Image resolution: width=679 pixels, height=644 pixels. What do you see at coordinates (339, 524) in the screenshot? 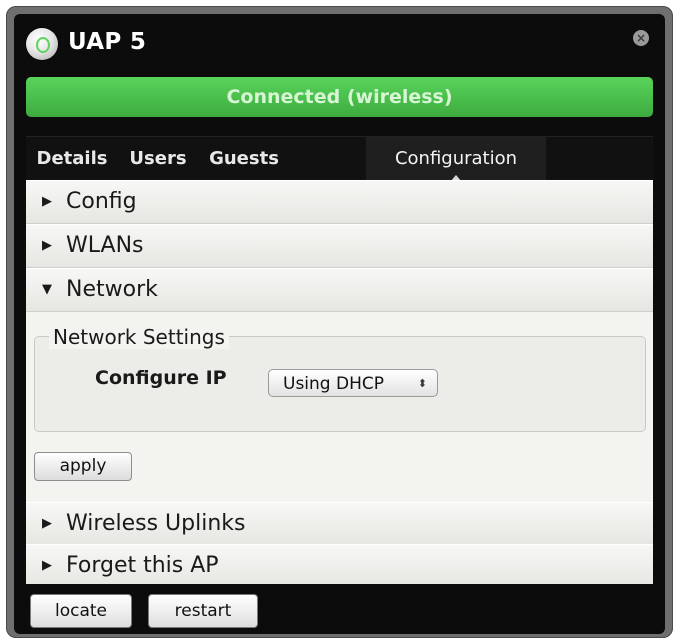
I see `section-wireless-uplinks: ▶ Wireless Uplinks` at bounding box center [339, 524].